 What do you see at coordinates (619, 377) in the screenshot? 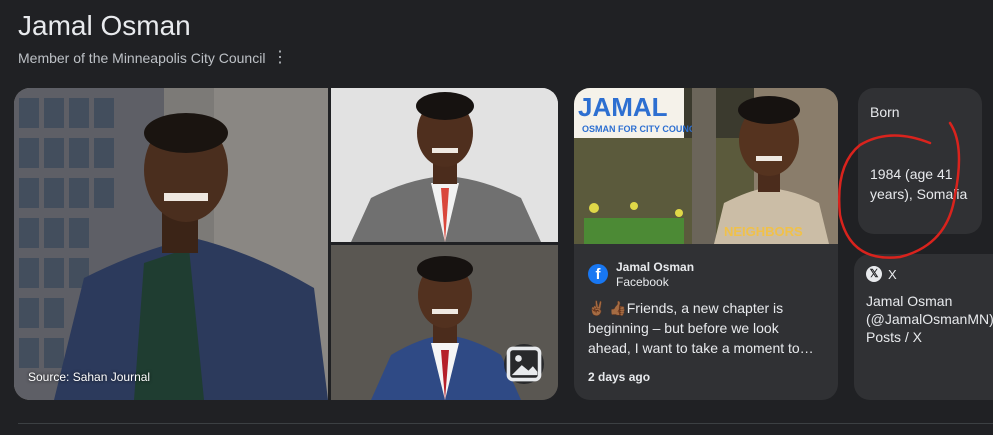
I see `post-timestamp: 2 days ago` at bounding box center [619, 377].